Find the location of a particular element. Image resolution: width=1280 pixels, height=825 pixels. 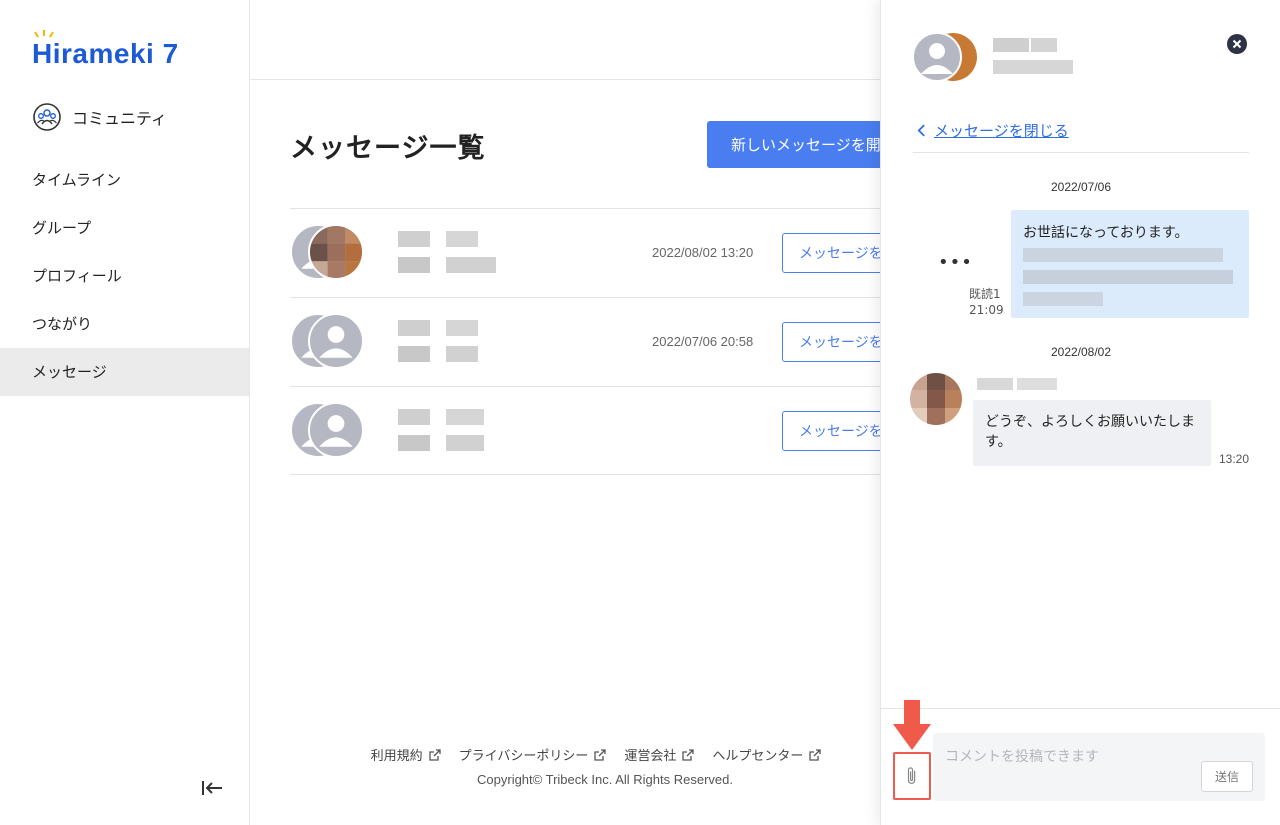

top-bar is located at coordinates (565, 40).